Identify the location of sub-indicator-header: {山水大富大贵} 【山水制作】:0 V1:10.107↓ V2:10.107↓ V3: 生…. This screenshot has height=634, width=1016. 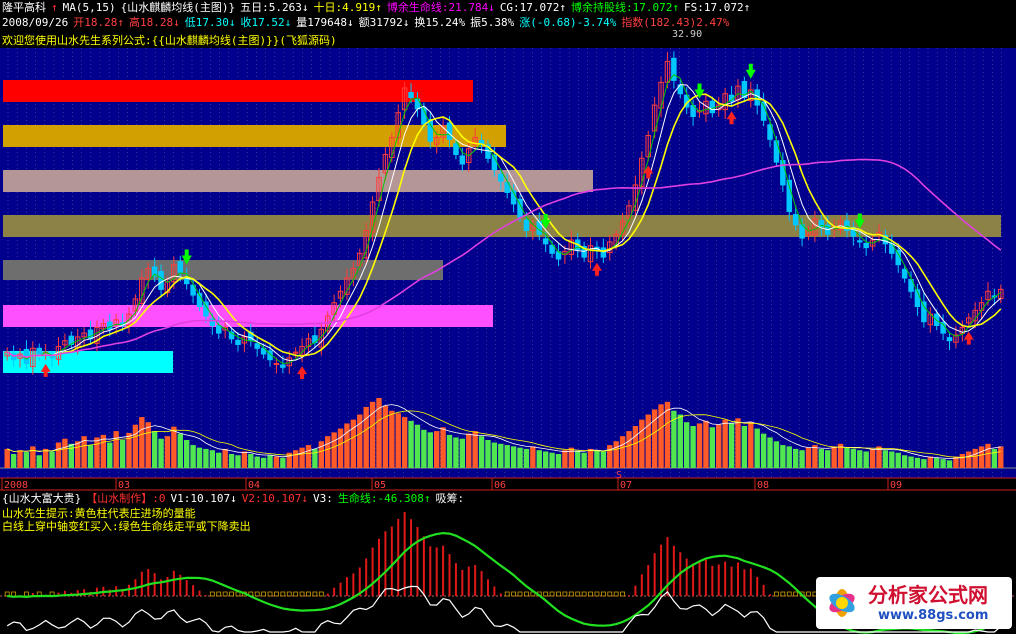
(235, 498).